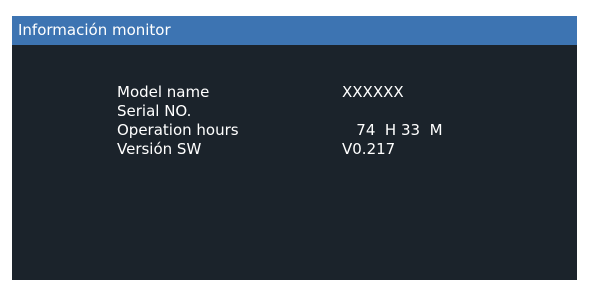  What do you see at coordinates (280, 111) in the screenshot?
I see `info-row-serial-no: Serial NO.` at bounding box center [280, 111].